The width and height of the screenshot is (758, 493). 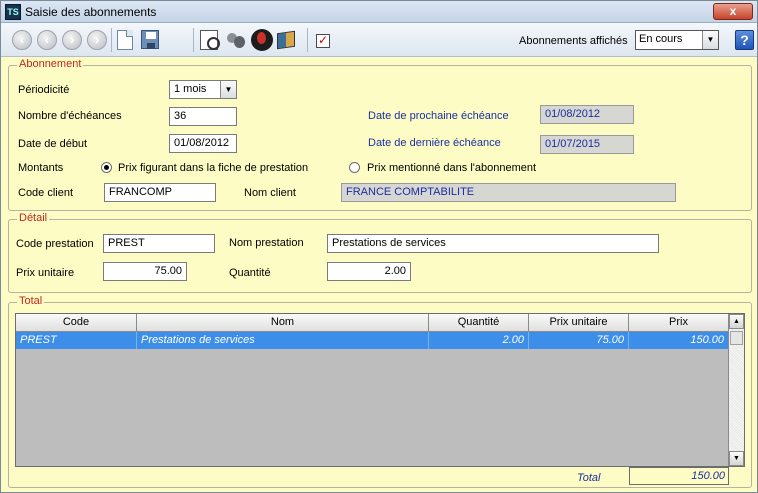 I want to click on prix-unitaire-input: 75.00, so click(x=145, y=271).